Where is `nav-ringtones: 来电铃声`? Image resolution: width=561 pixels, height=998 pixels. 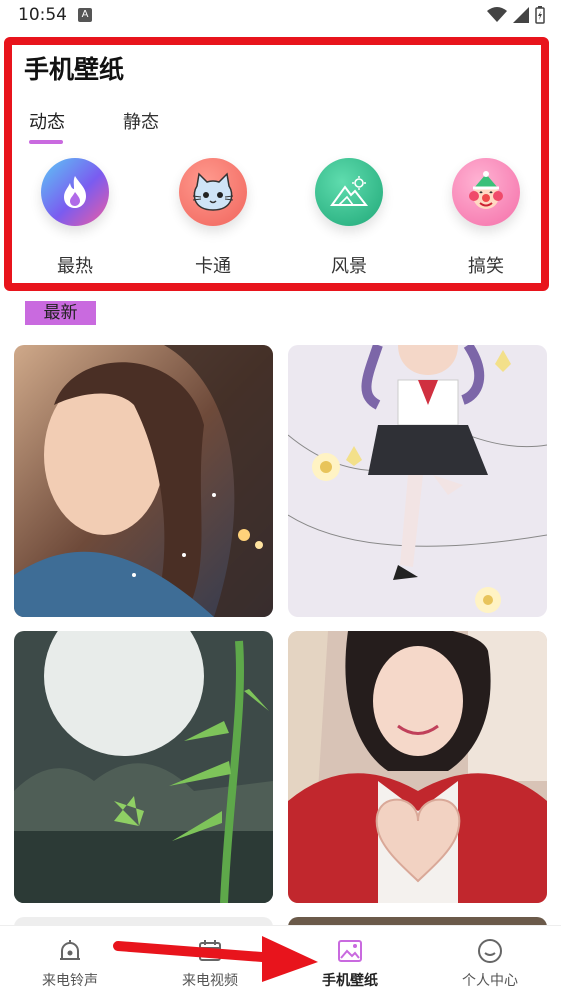 nav-ringtones: 来电铃声 is located at coordinates (70, 958).